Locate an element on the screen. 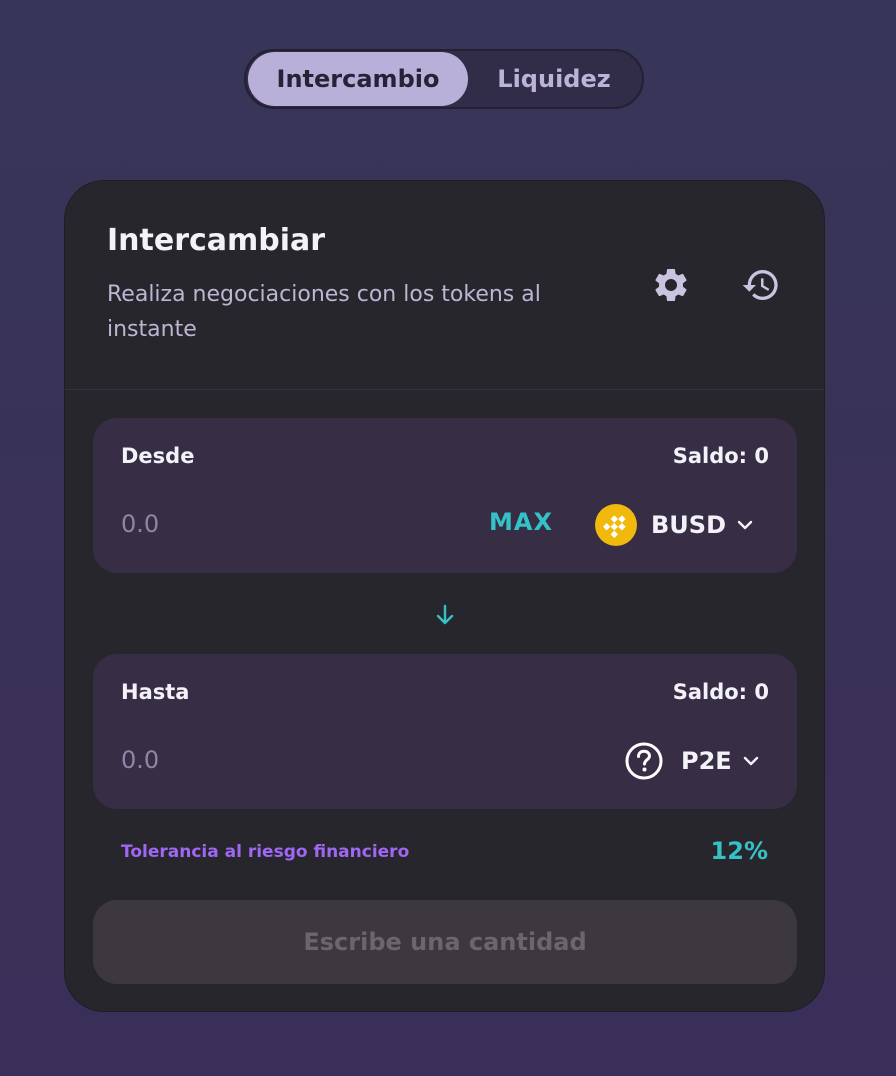 The width and height of the screenshot is (896, 1076). from-panel: Desde Saldo: 0 MAX BUSD is located at coordinates (445, 495).